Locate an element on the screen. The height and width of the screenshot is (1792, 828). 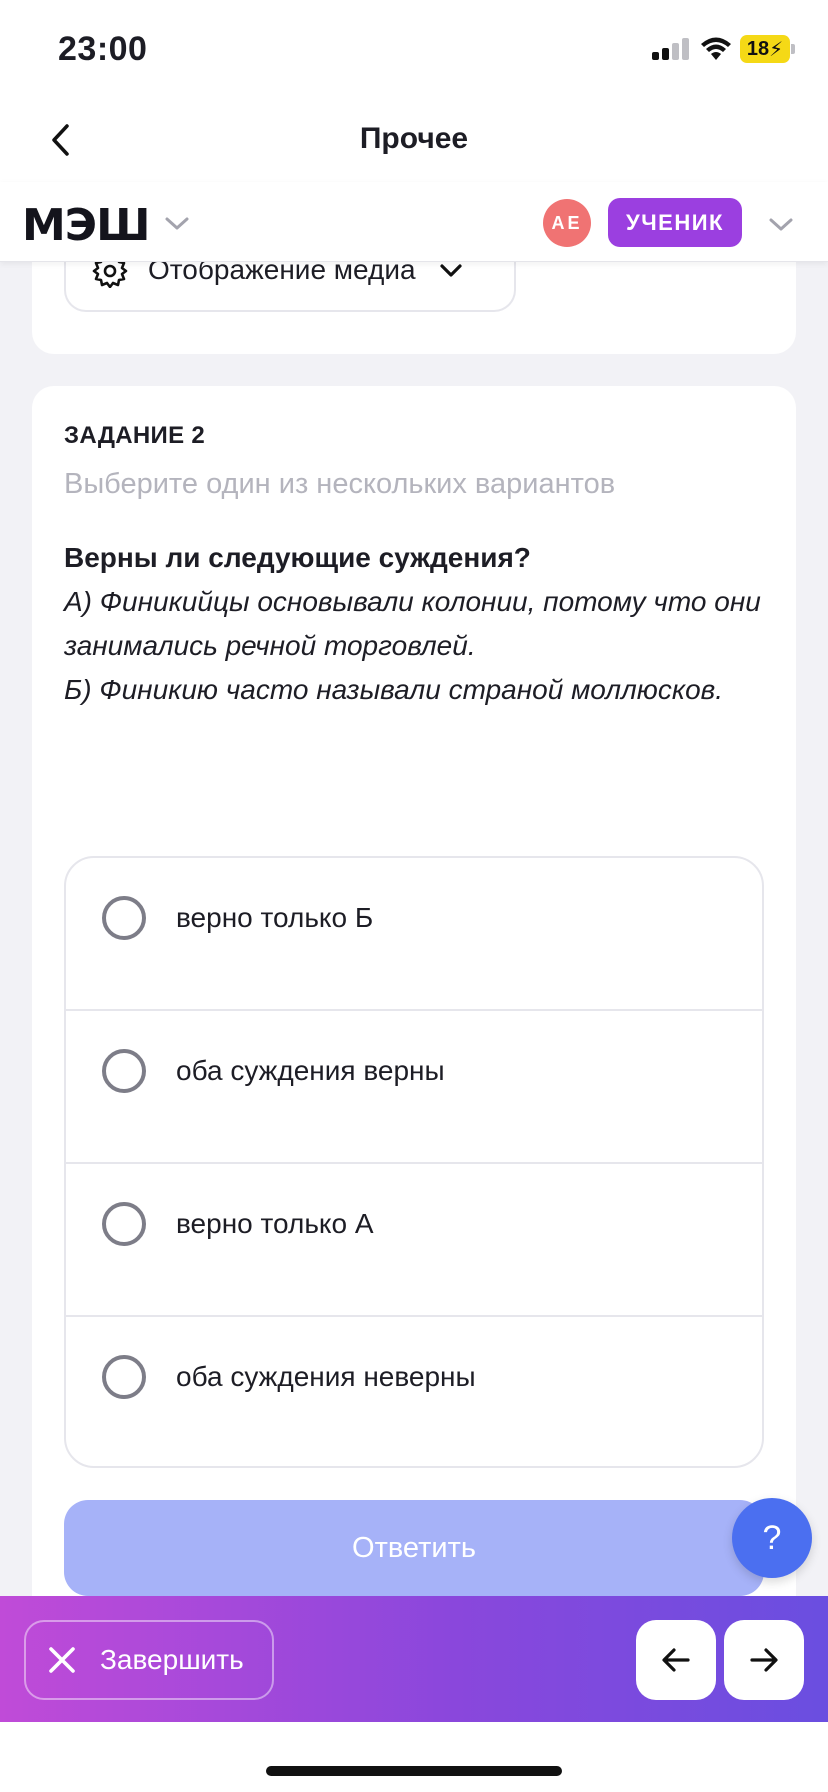
close-icon is located at coordinates (62, 1660).